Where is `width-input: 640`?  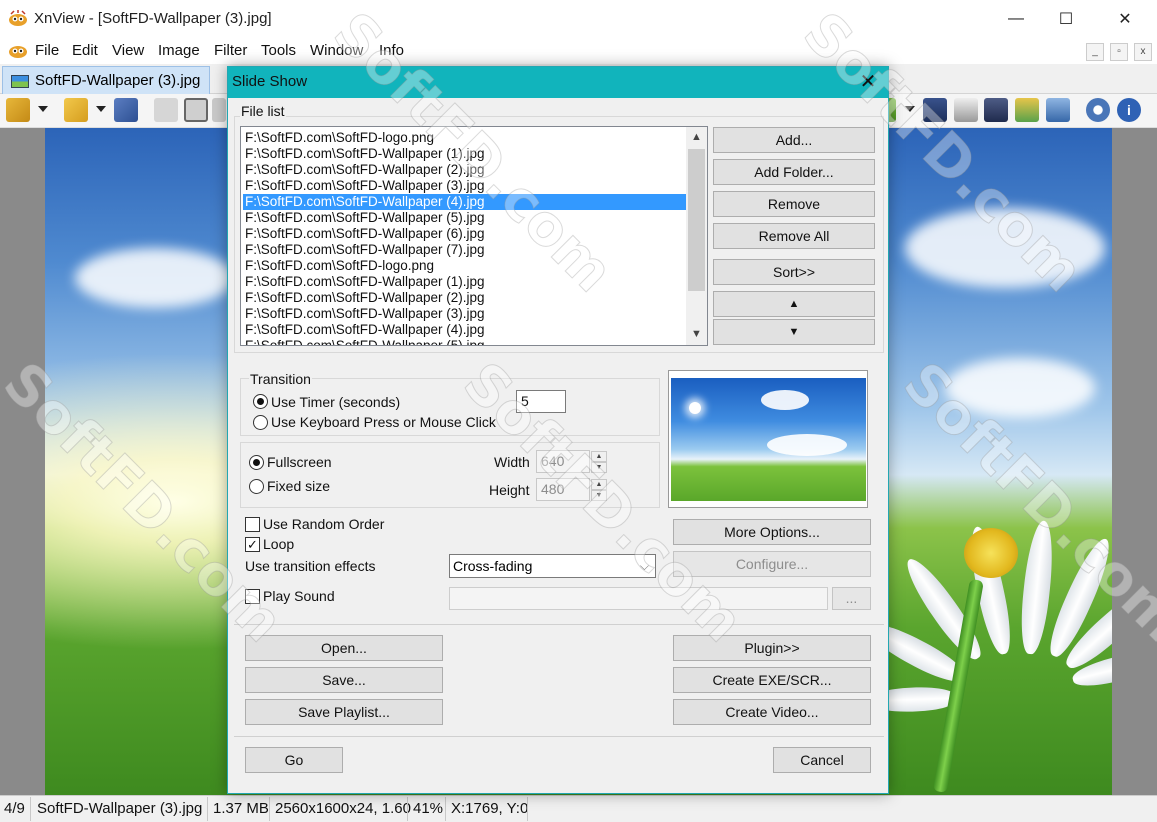 width-input: 640 is located at coordinates (563, 461).